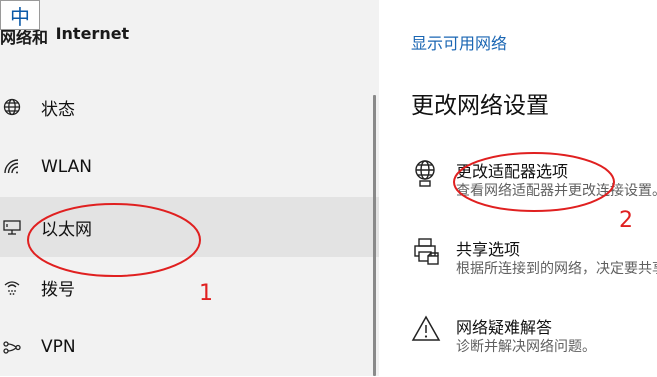 The height and width of the screenshot is (377, 657). Describe the element at coordinates (189, 227) in the screenshot. I see `sidebar-item-ethernet: 以太网` at that location.